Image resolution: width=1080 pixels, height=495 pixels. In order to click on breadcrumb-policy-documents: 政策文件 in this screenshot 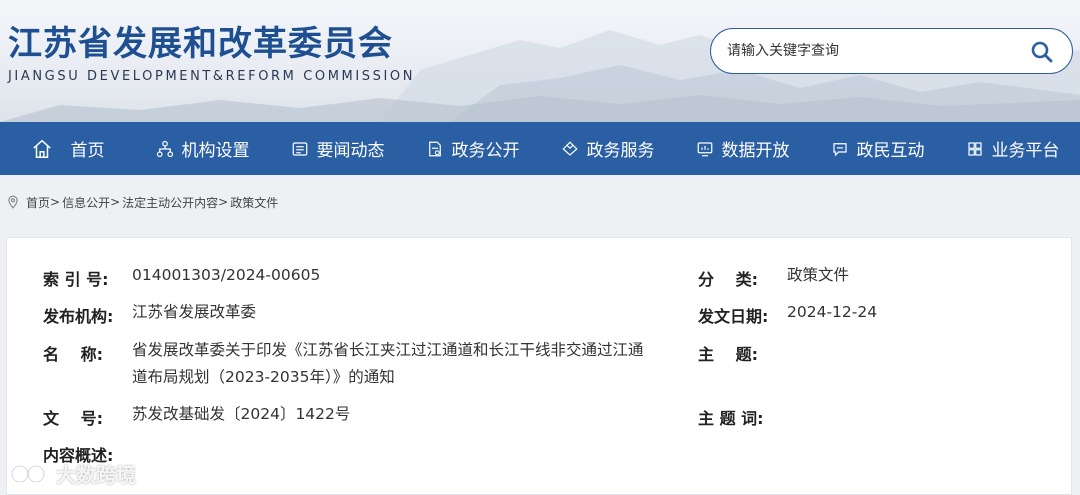, I will do `click(254, 202)`.